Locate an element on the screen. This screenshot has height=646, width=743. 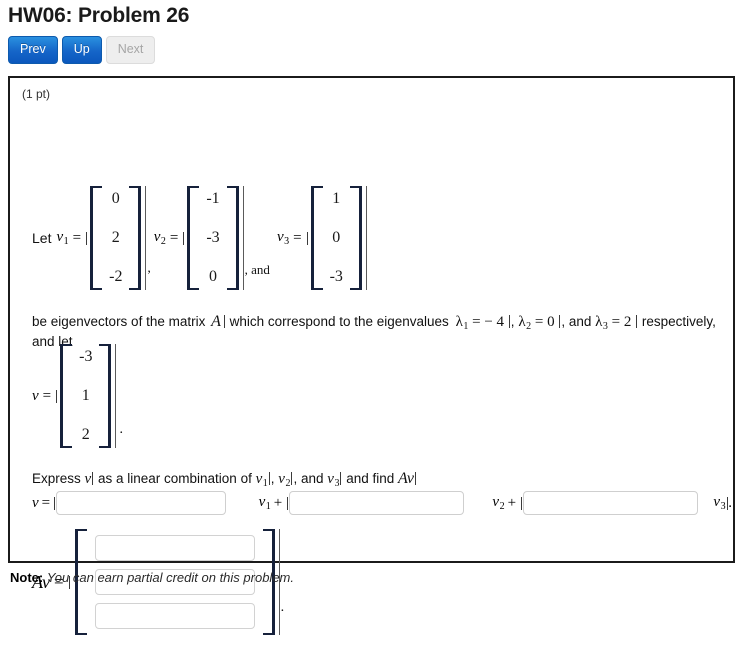
coefficient-3-label: v3 is located at coordinates (719, 503).